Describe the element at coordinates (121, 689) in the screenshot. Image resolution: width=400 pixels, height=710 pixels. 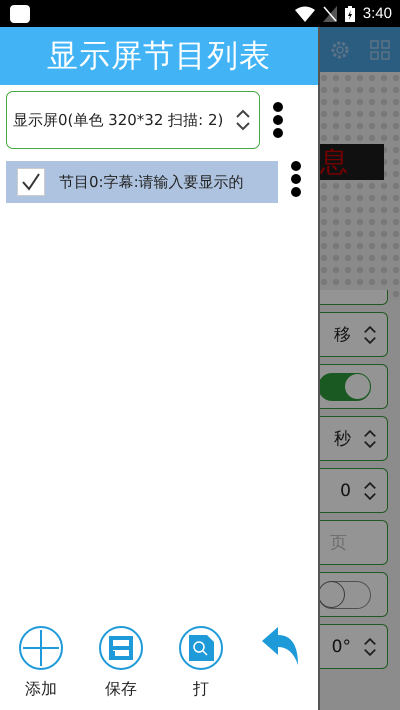
I see `button-label: 保存` at that location.